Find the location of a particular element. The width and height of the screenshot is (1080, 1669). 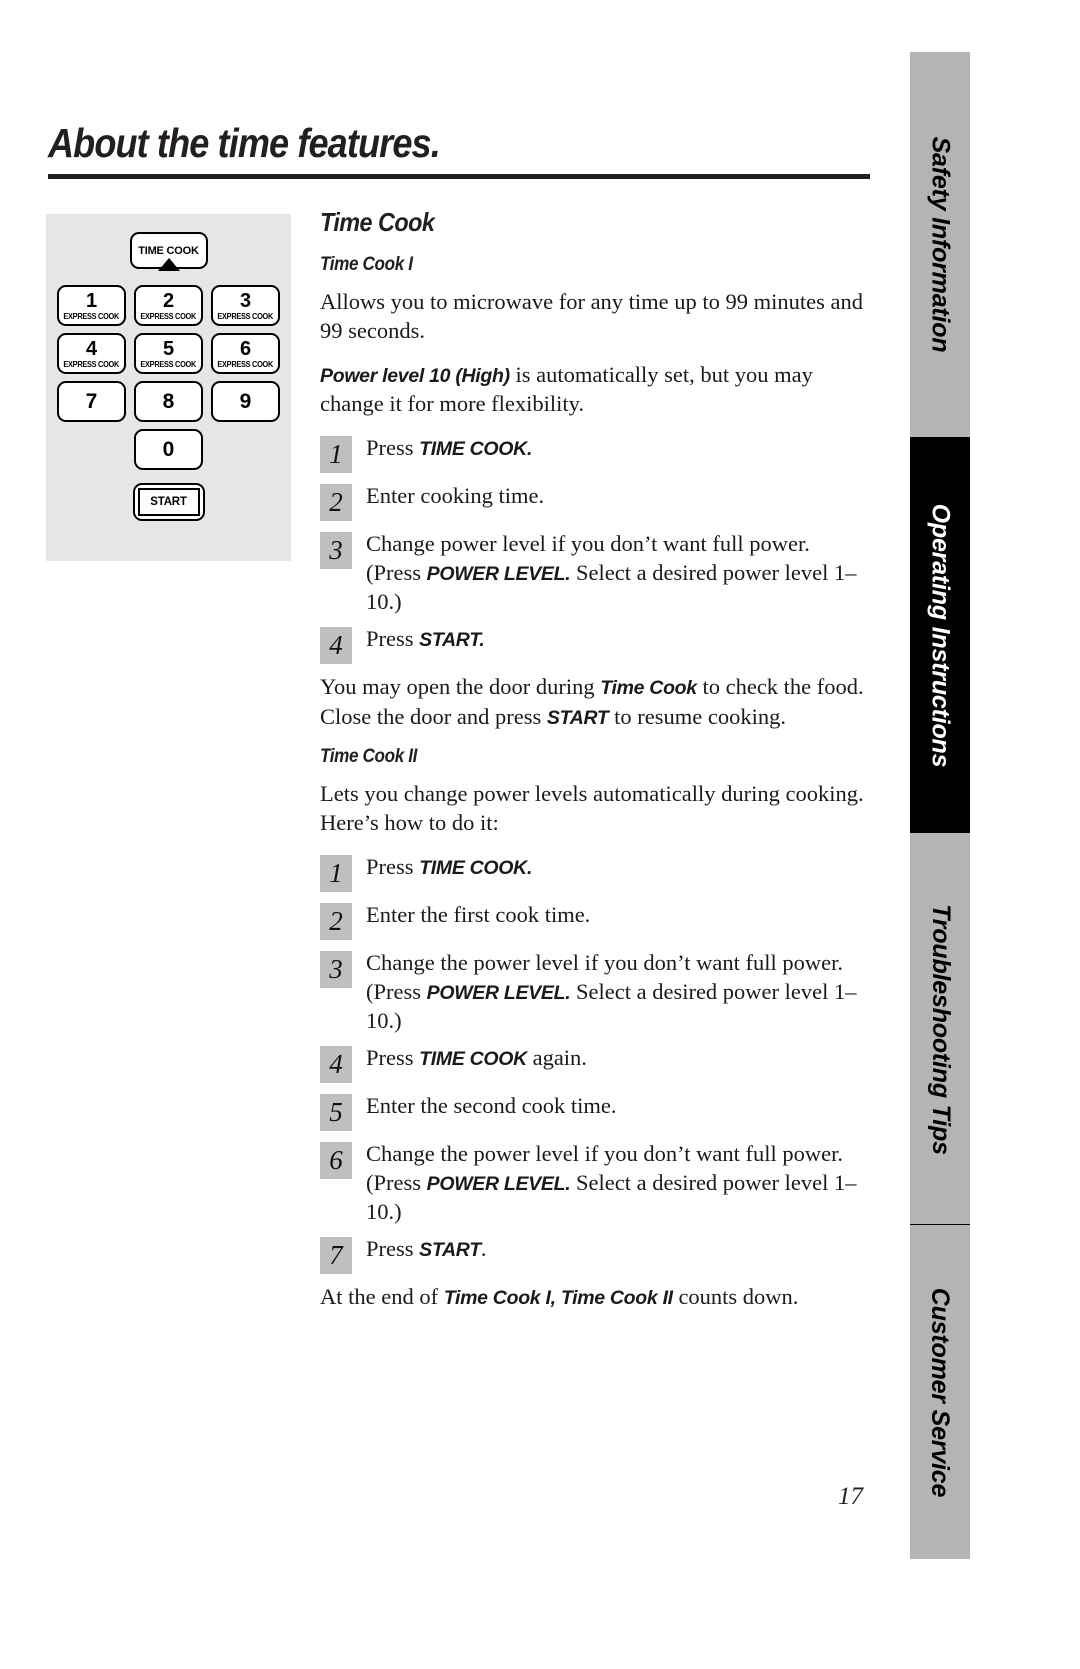

key-3: 3 EXPRESS COOK is located at coordinates (245, 305).